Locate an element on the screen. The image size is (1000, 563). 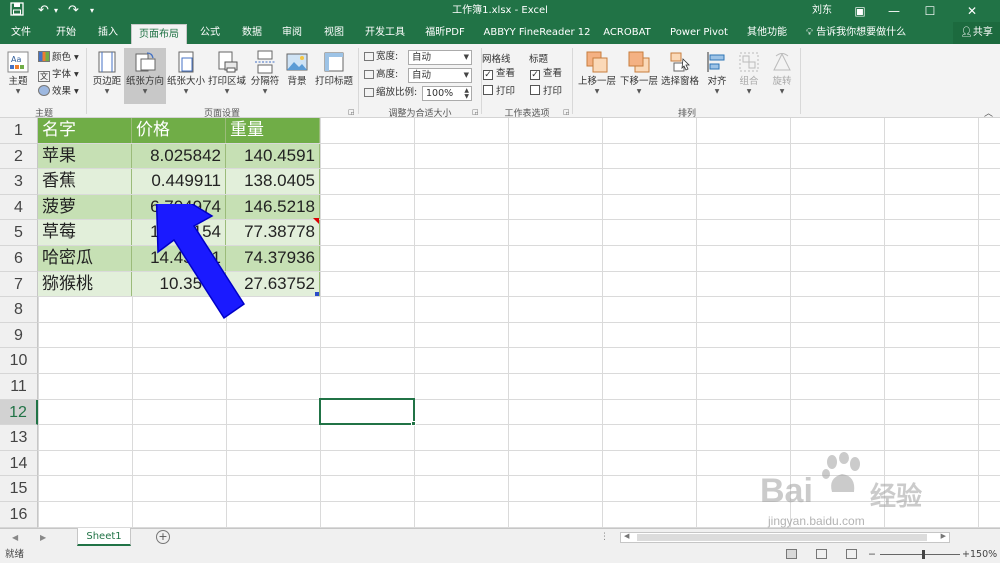
scroll-left-icon: ◀ is located at coordinates (626, 536).